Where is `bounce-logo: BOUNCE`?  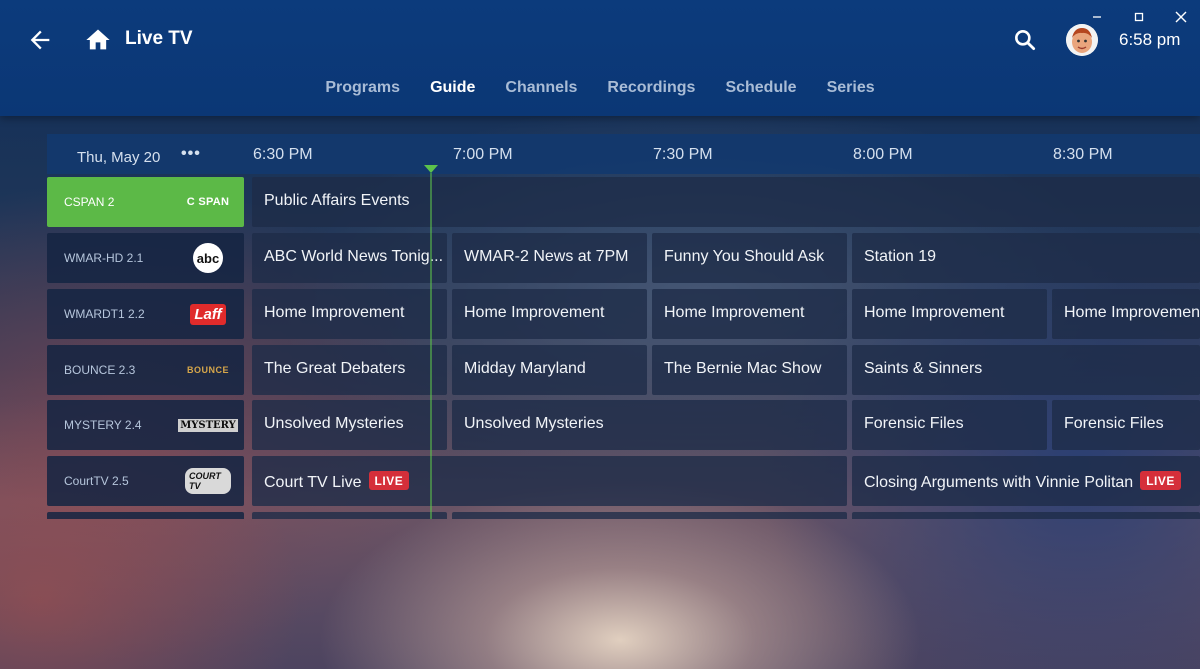 bounce-logo: BOUNCE is located at coordinates (208, 370).